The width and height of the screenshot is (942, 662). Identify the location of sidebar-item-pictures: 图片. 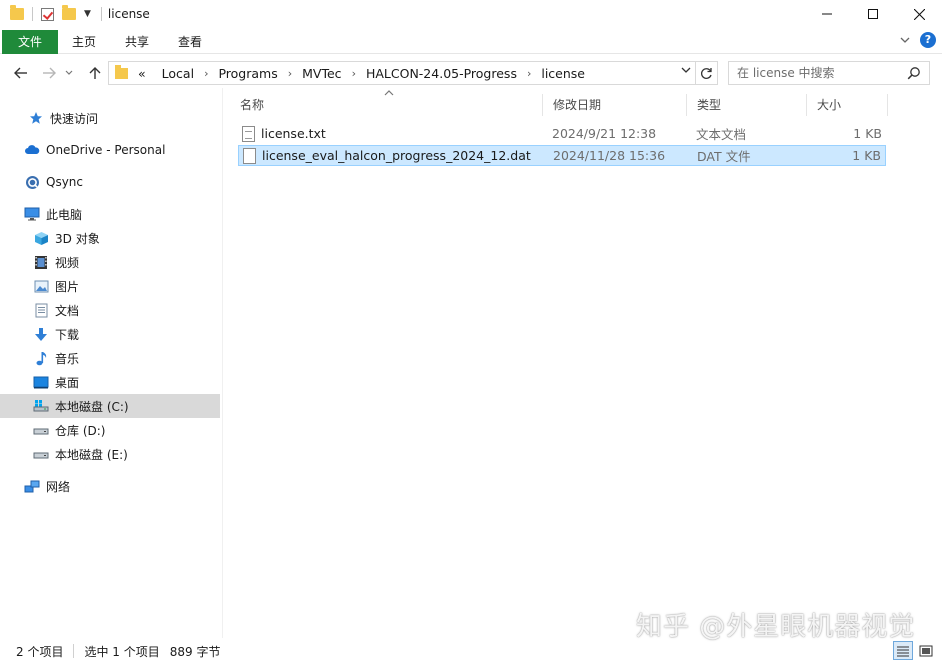
(56, 286).